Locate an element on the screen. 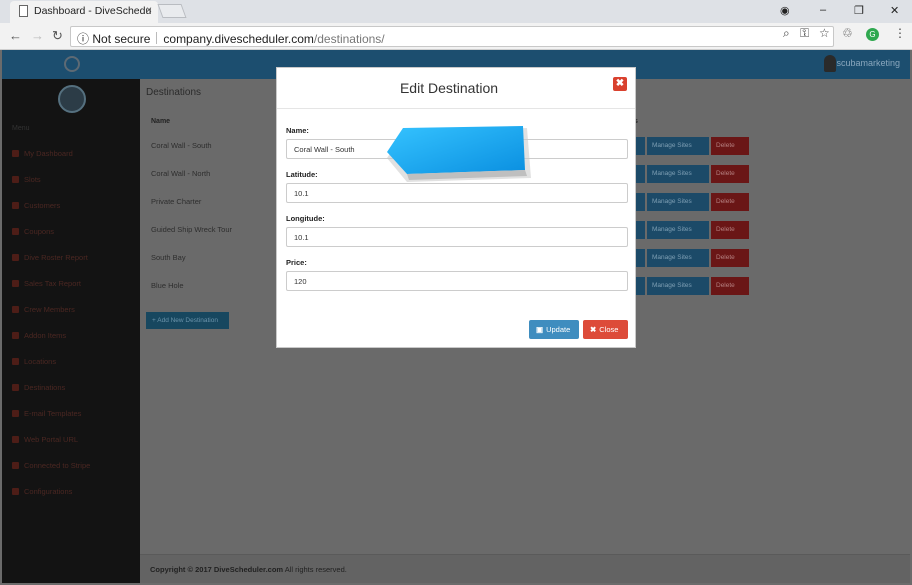 The width and height of the screenshot is (912, 585). profile-icon: ◉ is located at coordinates (785, 10).